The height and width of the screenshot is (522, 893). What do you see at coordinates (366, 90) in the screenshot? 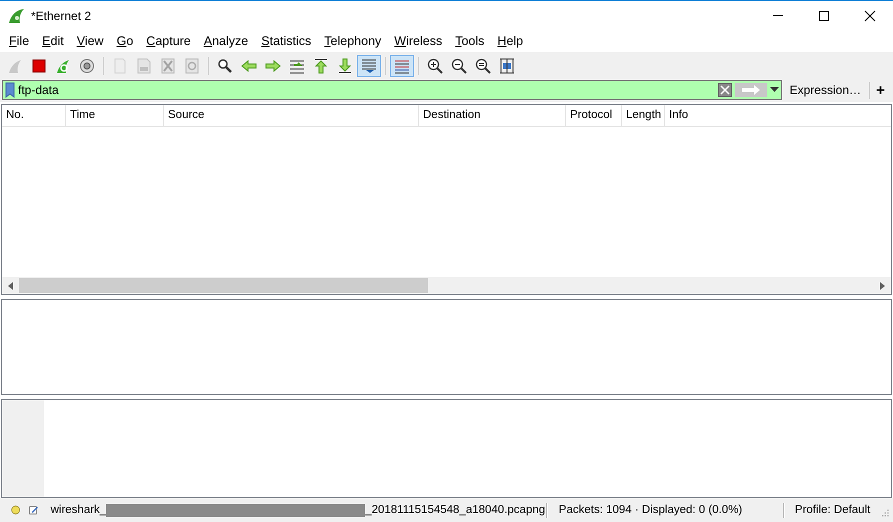
I see `filter-input: ftp-data` at bounding box center [366, 90].